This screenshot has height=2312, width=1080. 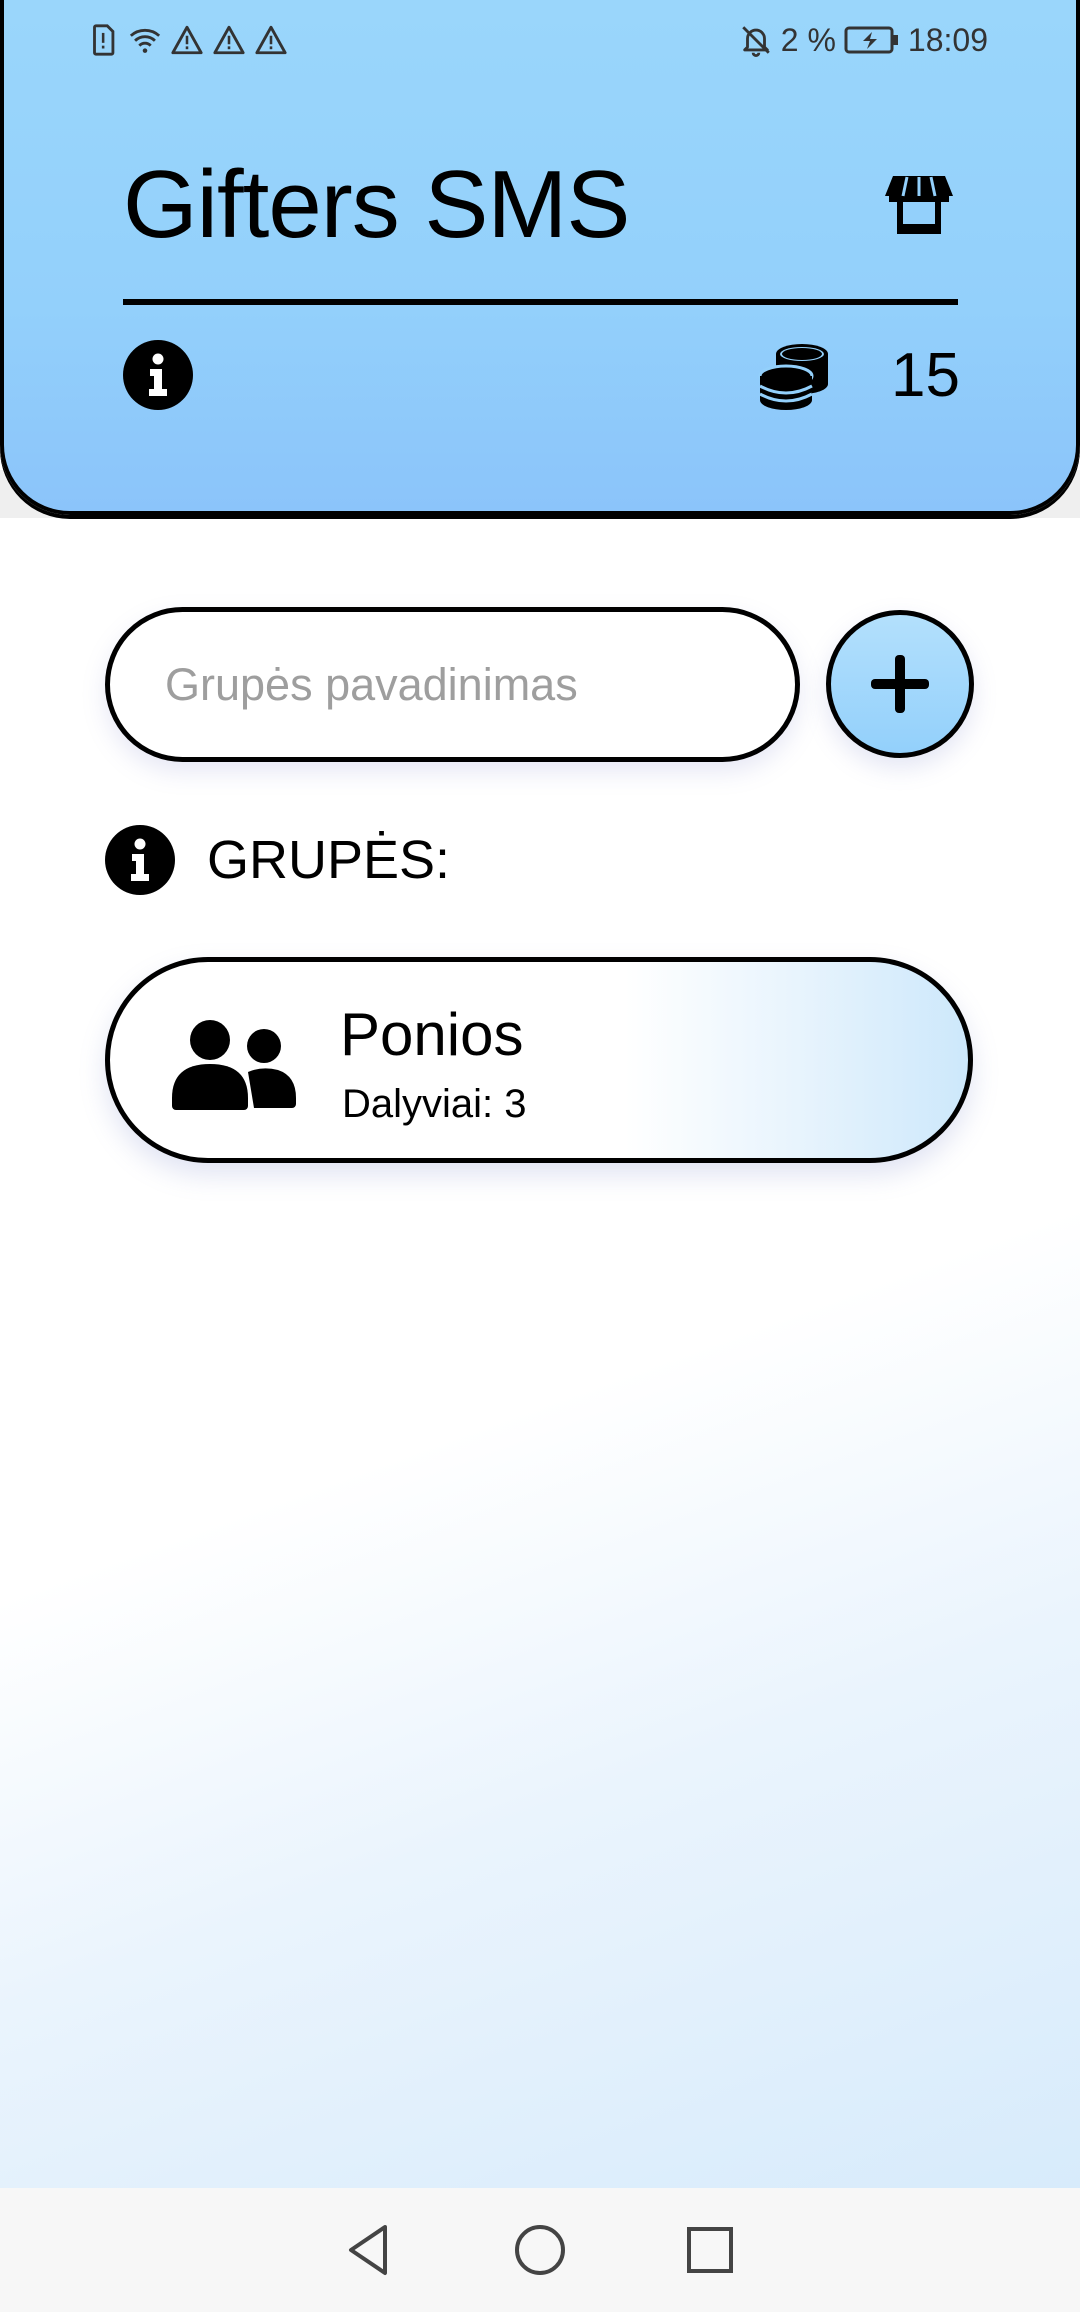 I want to click on nav-back-button, so click(x=370, y=2250).